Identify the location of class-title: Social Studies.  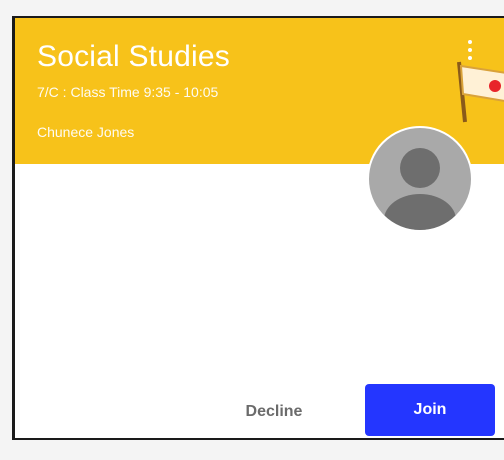
(133, 56).